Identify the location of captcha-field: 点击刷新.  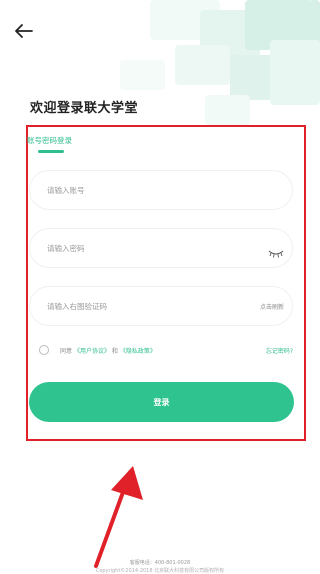
(161, 306).